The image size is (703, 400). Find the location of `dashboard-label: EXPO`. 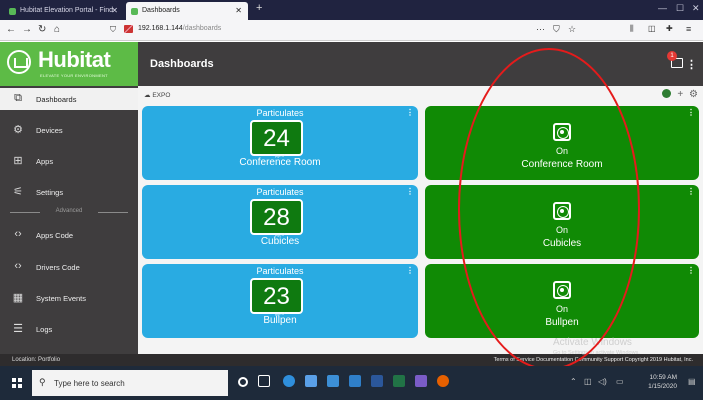

dashboard-label: EXPO is located at coordinates (161, 95).